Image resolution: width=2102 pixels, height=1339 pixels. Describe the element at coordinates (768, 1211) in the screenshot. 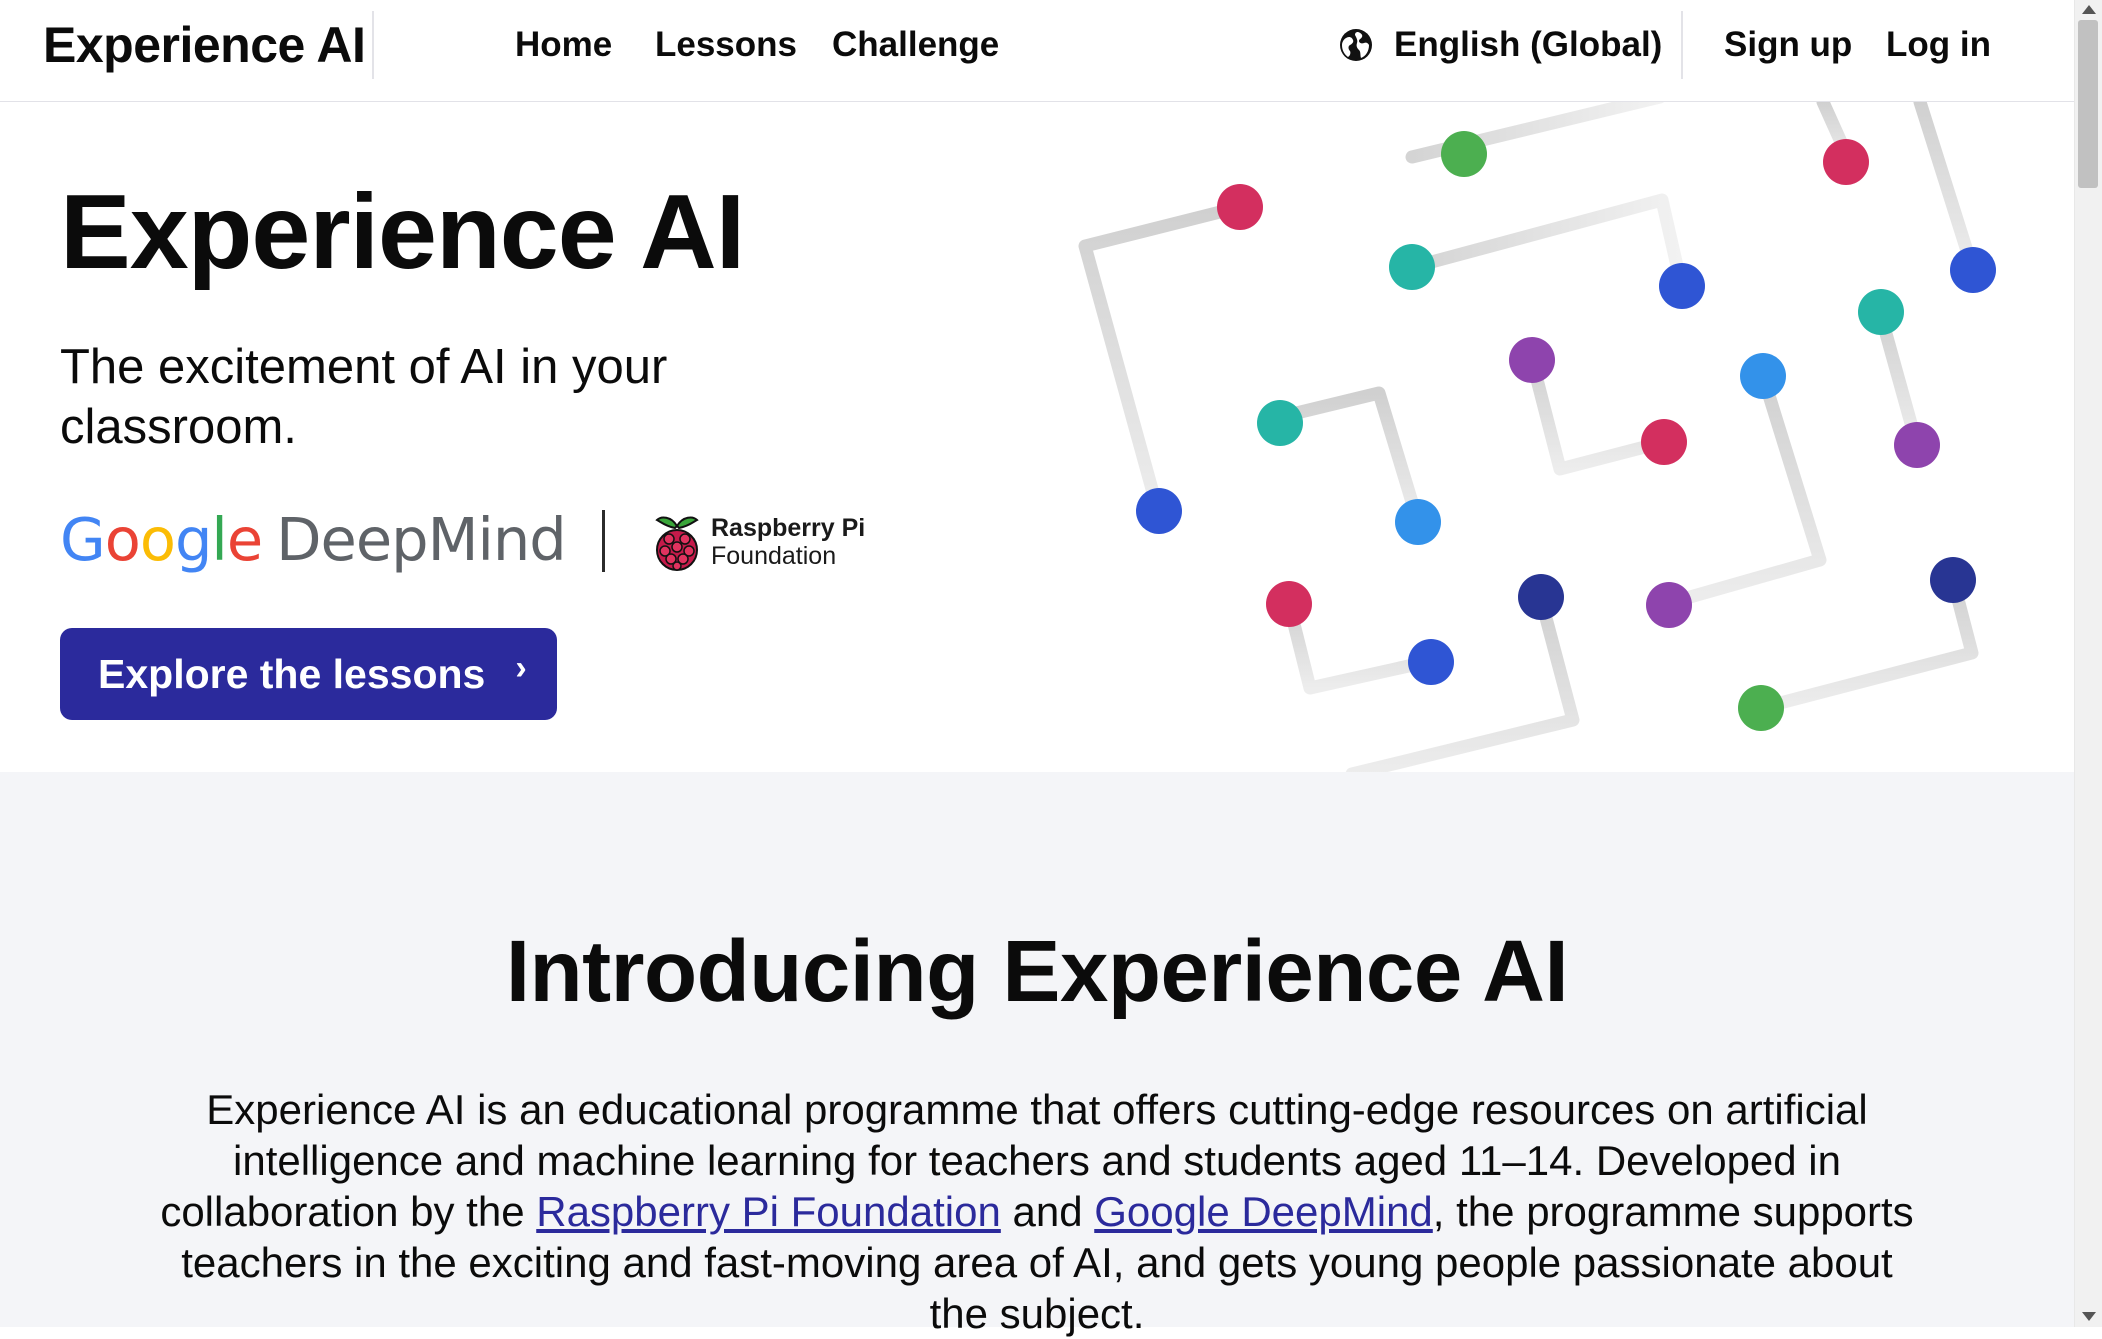

I see `raspberry-pi-foundation-link: Raspberry Pi Foundation` at that location.